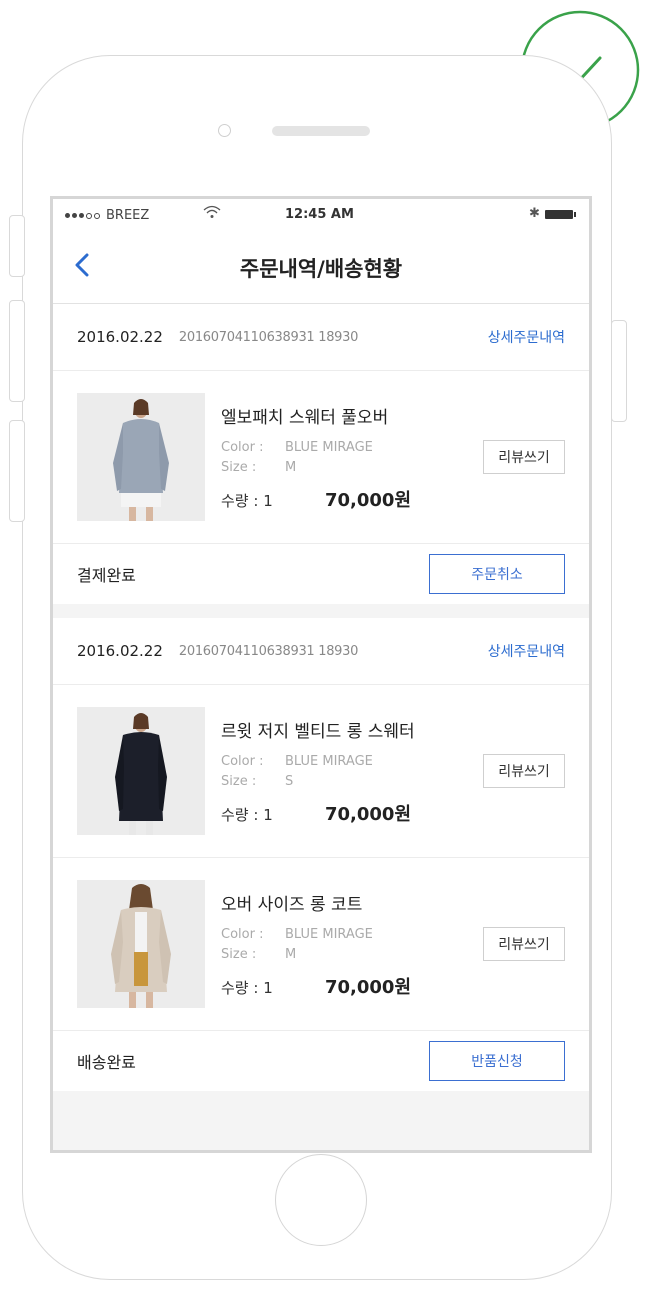  I want to click on product-size: Size :S, so click(257, 781).